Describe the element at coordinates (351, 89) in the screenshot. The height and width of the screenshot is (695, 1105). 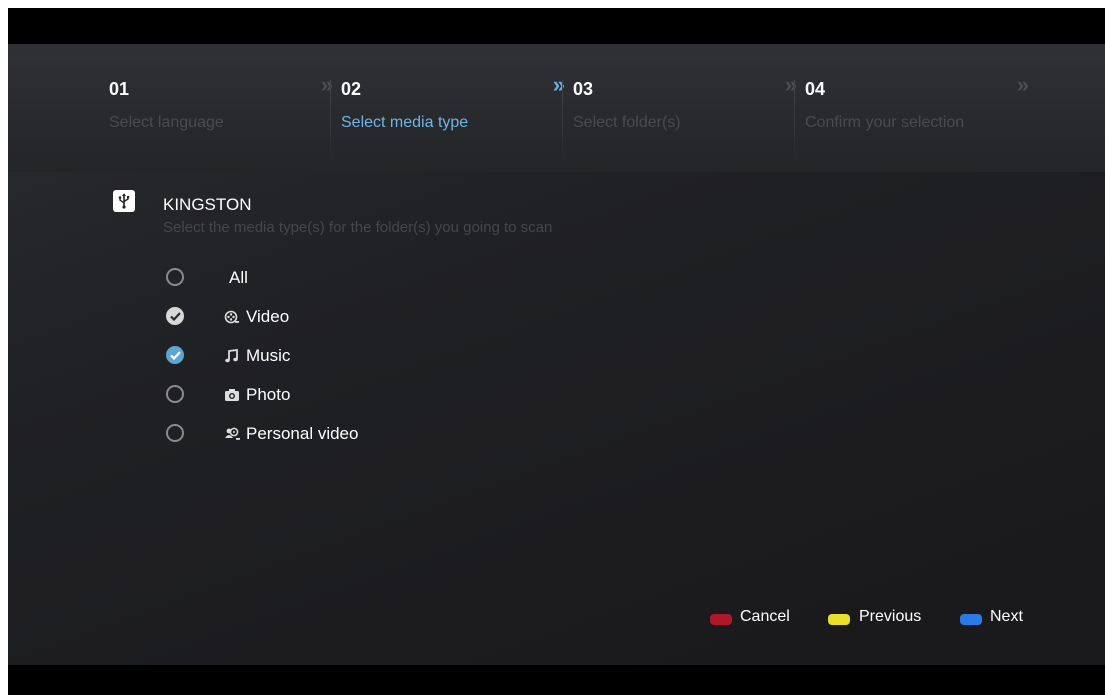
I see `step-number: 02` at that location.